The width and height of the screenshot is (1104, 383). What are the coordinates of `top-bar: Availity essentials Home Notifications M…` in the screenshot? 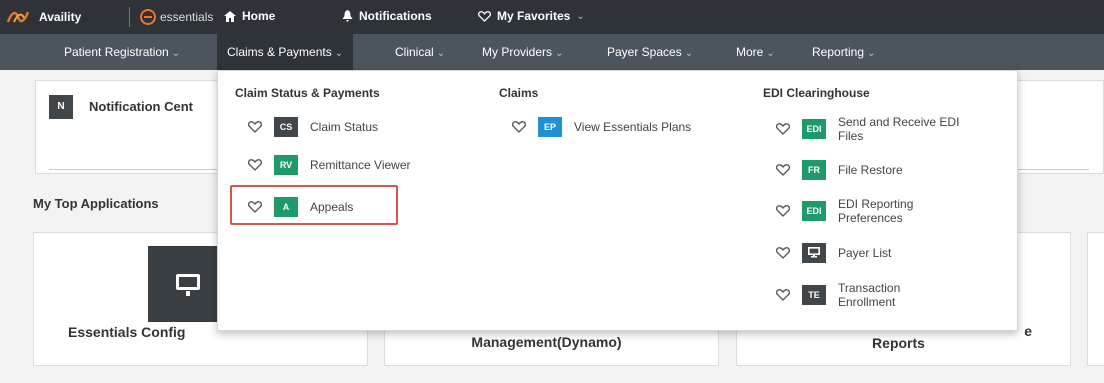 It's located at (552, 17).